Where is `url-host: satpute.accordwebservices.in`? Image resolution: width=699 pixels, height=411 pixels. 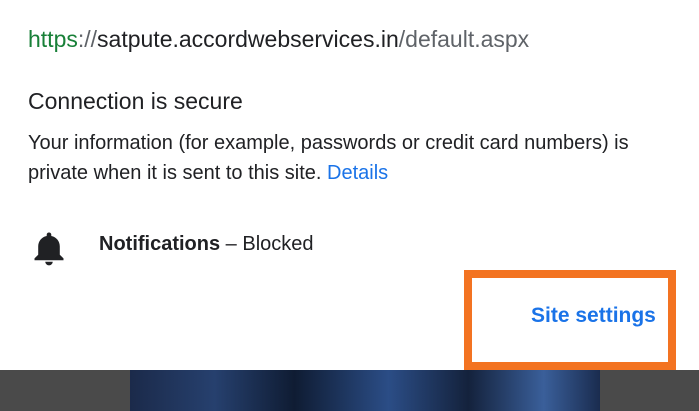
url-host: satpute.accordwebservices.in is located at coordinates (248, 39).